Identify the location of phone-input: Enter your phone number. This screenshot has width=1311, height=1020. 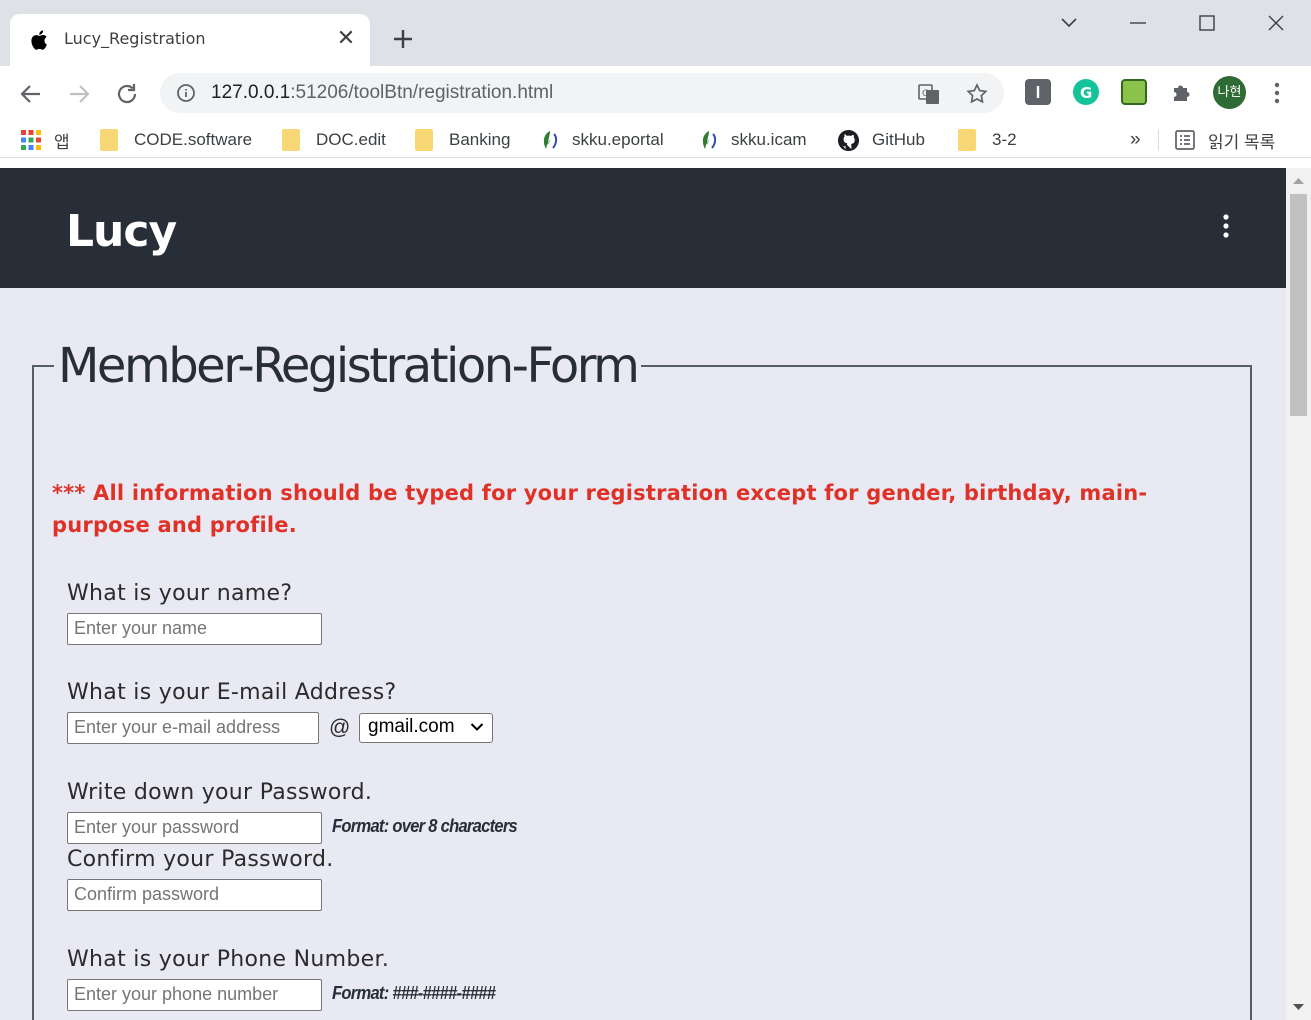
(194, 995).